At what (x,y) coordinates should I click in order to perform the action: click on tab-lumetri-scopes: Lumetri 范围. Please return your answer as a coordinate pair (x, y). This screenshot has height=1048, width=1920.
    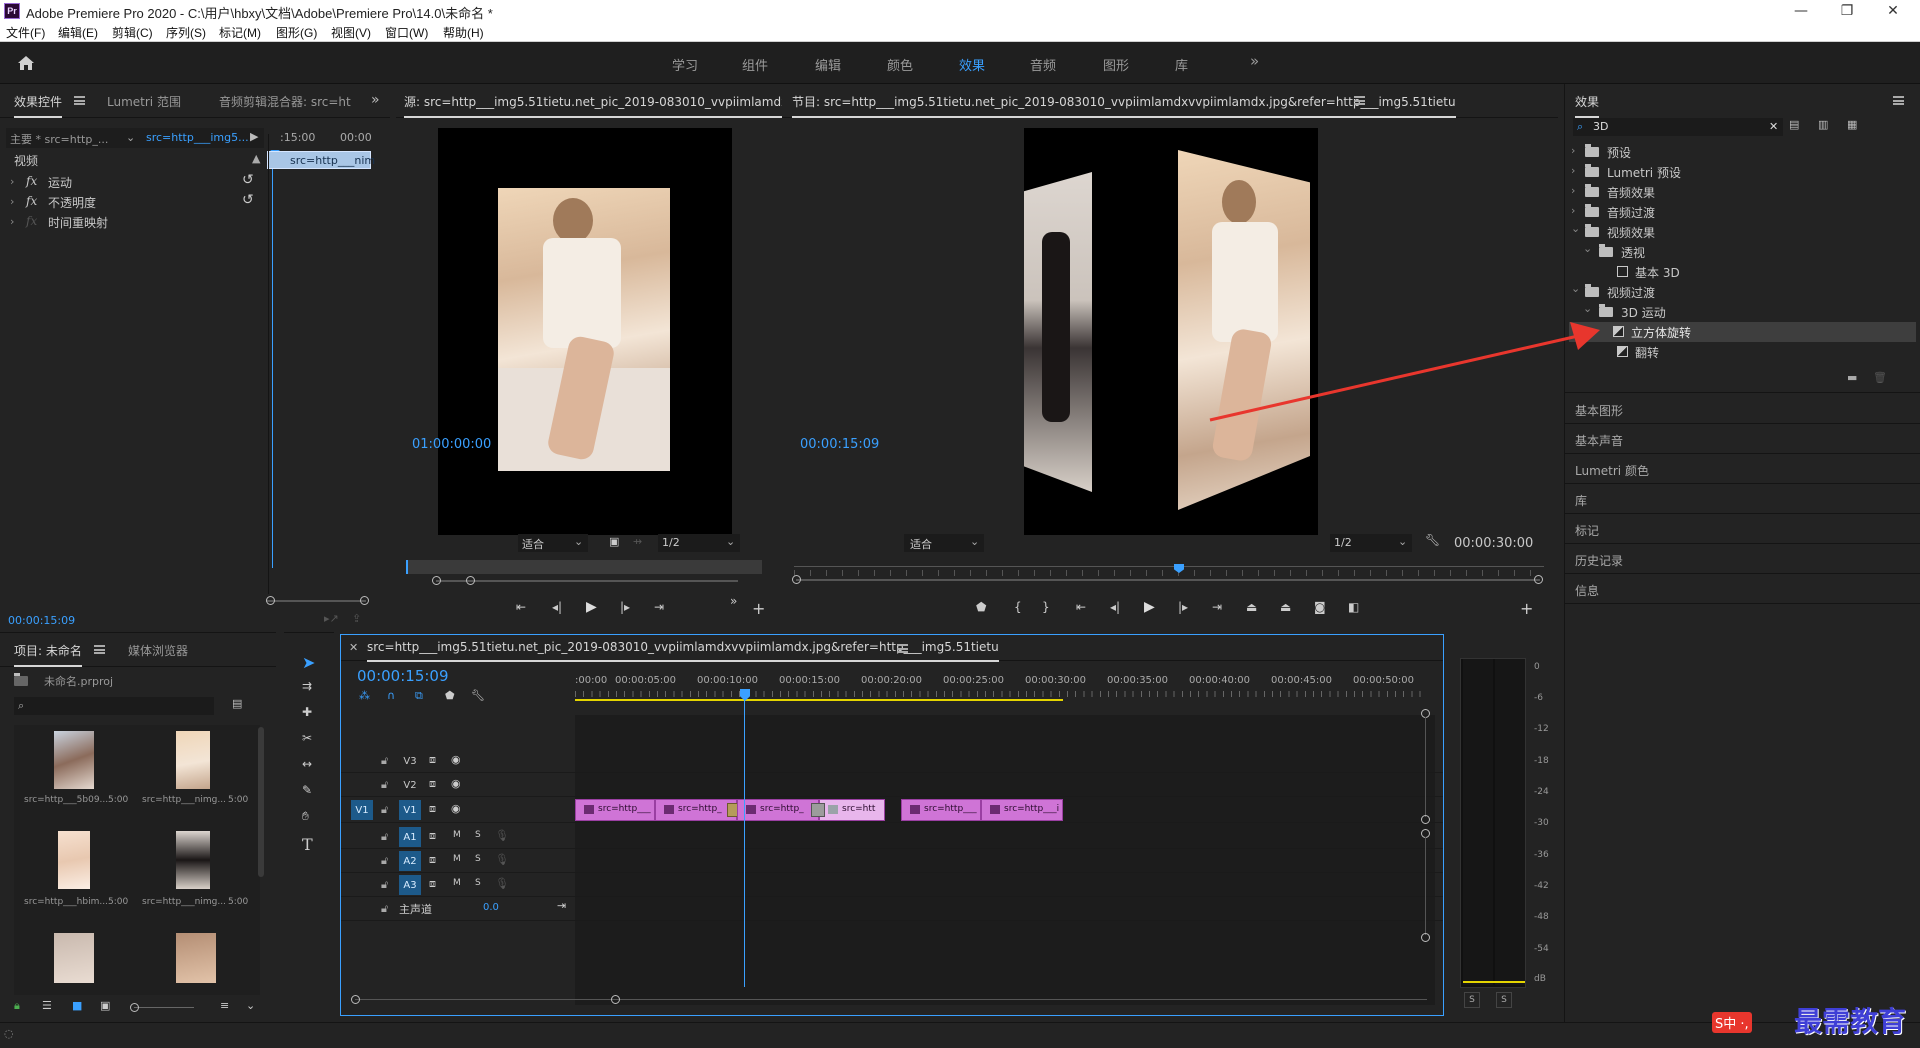
    Looking at the image, I should click on (144, 101).